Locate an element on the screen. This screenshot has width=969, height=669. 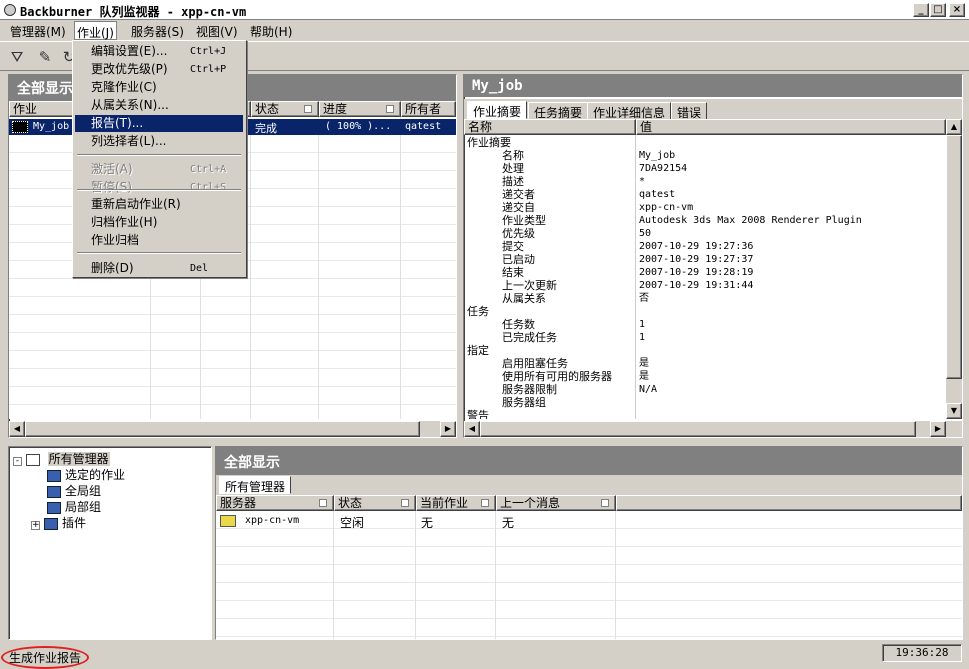
property-row: 已启动 2007-10-29 19:27:37 is located at coordinates (705, 259).